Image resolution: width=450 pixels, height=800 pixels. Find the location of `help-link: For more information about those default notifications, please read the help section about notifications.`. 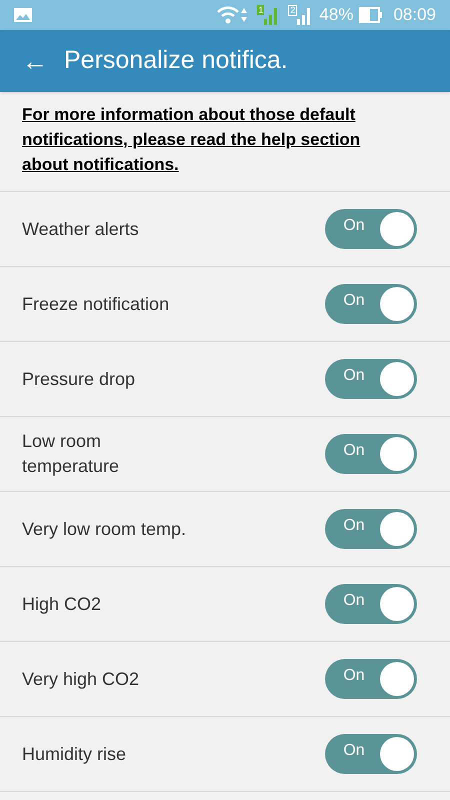

help-link: For more information about those default notifications, please read the help section about notifications. is located at coordinates (225, 139).